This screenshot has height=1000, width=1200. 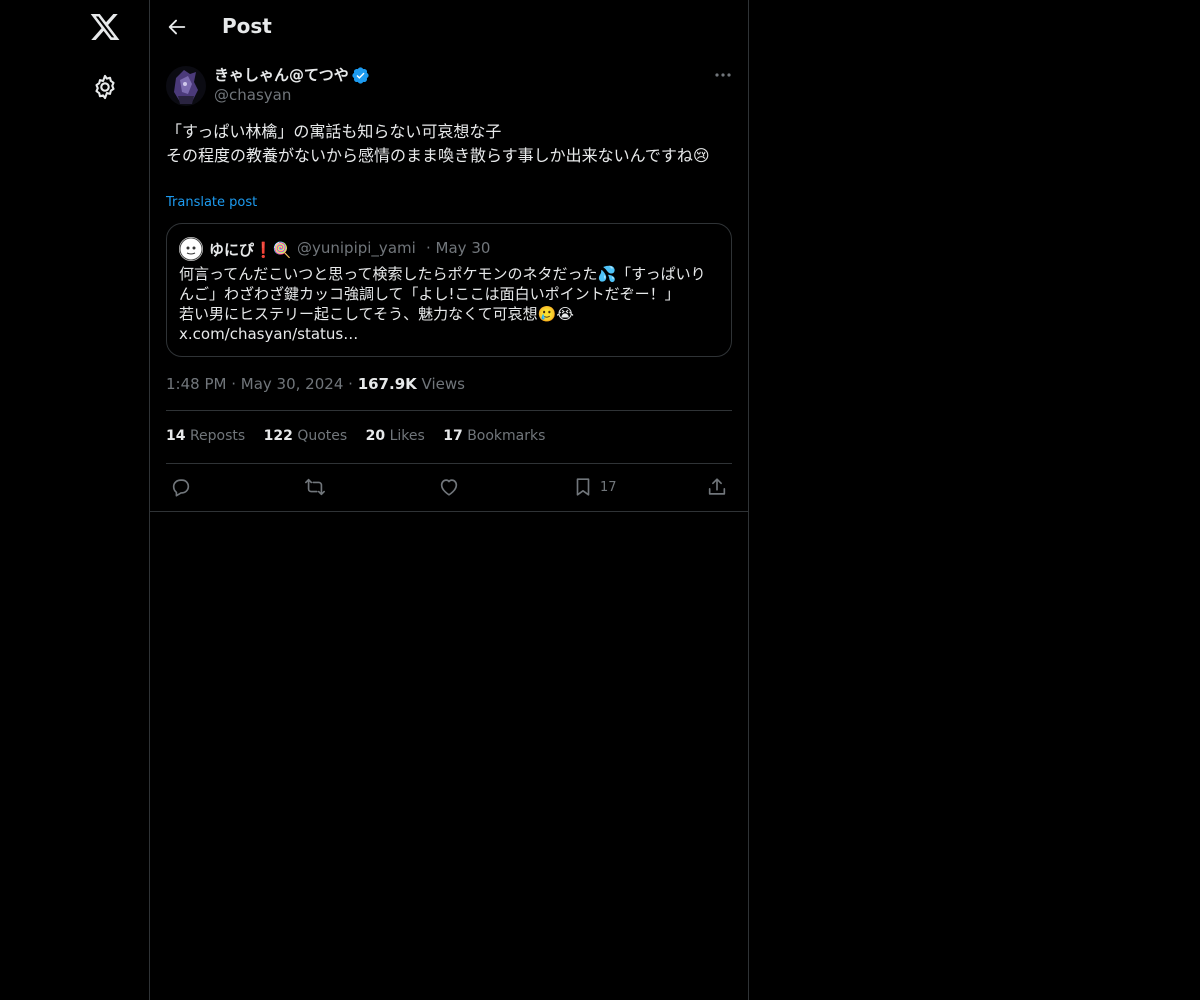 What do you see at coordinates (177, 27) in the screenshot?
I see `arrow-left-icon` at bounding box center [177, 27].